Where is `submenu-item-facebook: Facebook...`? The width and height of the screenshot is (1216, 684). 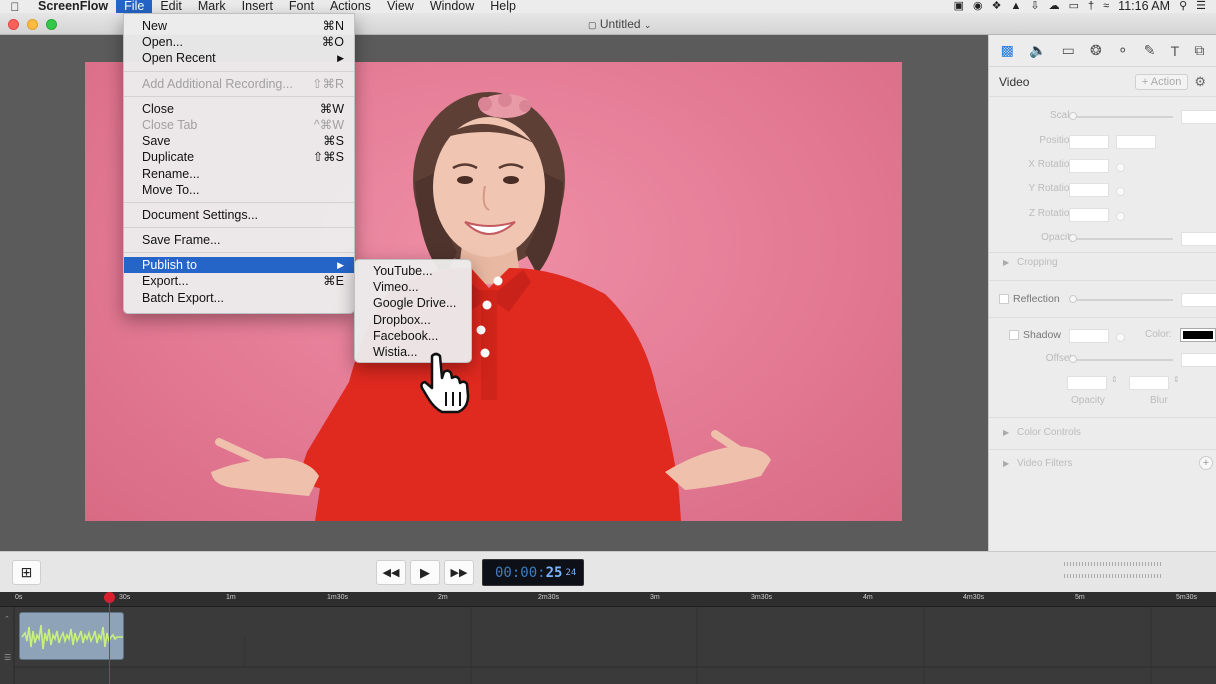
submenu-item-facebook: Facebook... is located at coordinates (413, 336).